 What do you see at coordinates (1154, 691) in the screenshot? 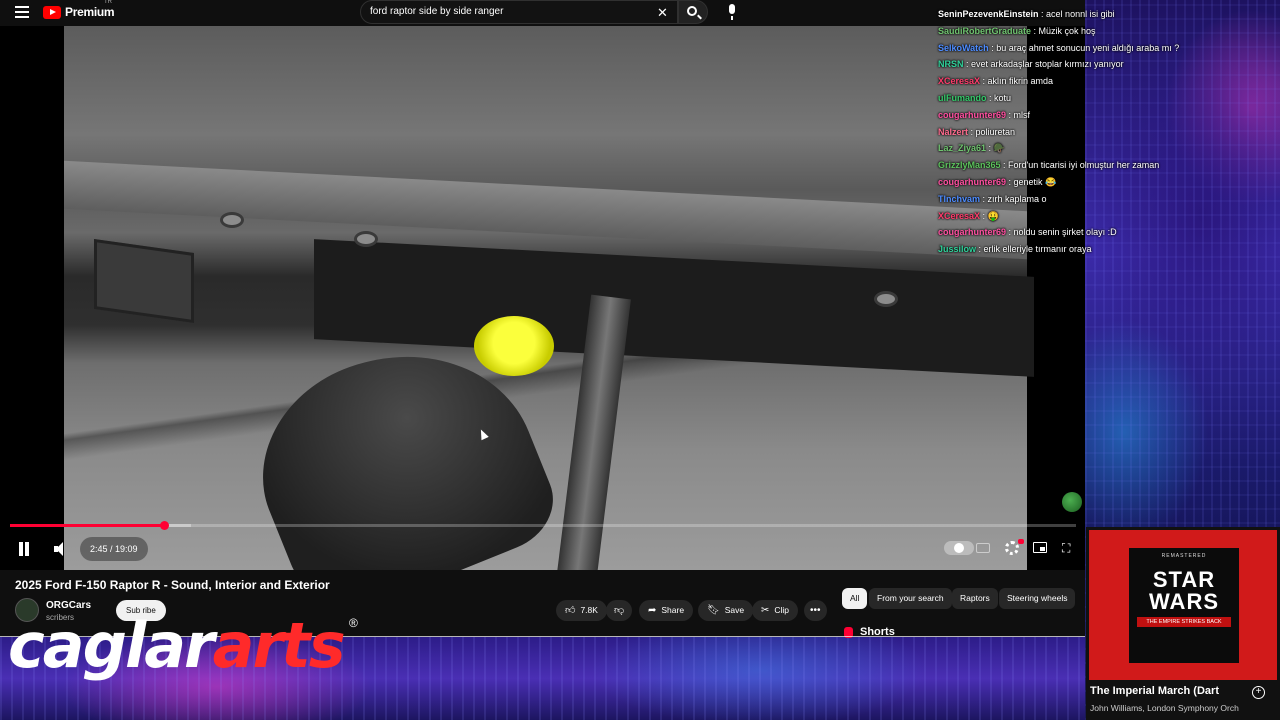
I see `track-title: The Imperial March (Dart` at bounding box center [1154, 691].